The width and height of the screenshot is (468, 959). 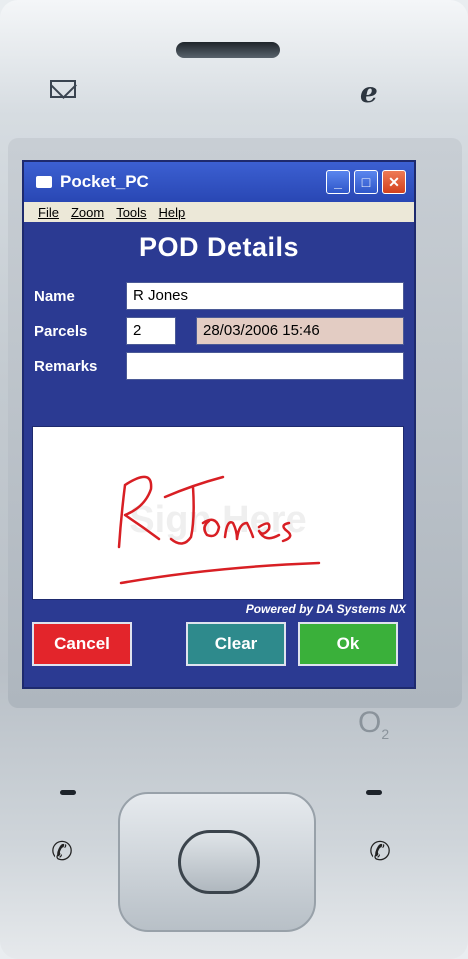 I want to click on signature-pad: Sign Here, so click(x=218, y=513).